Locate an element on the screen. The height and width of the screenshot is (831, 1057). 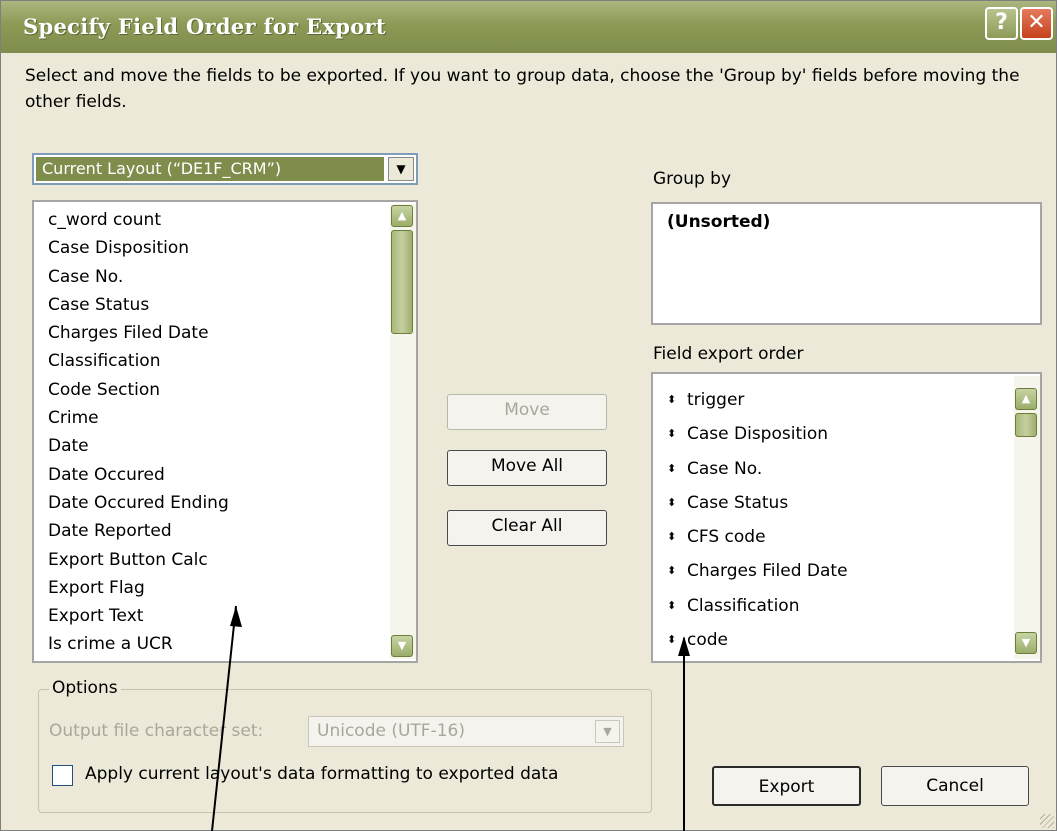
layout-dropdown-value: Current Layout (“DE1F_CRM”) is located at coordinates (210, 169).